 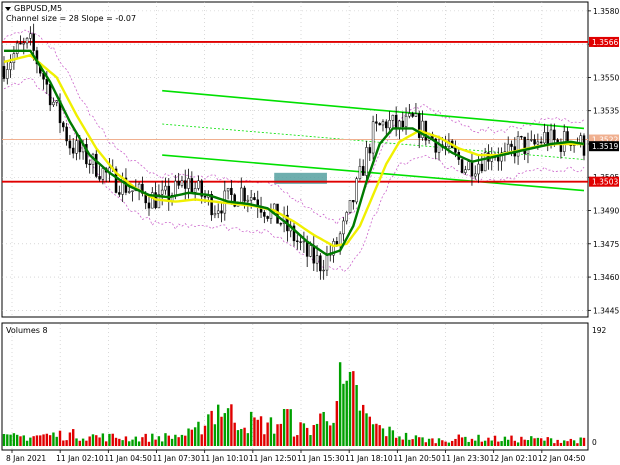 What do you see at coordinates (514, 458) in the screenshot?
I see `x-tick-label: 12 Jan 02:10` at bounding box center [514, 458].